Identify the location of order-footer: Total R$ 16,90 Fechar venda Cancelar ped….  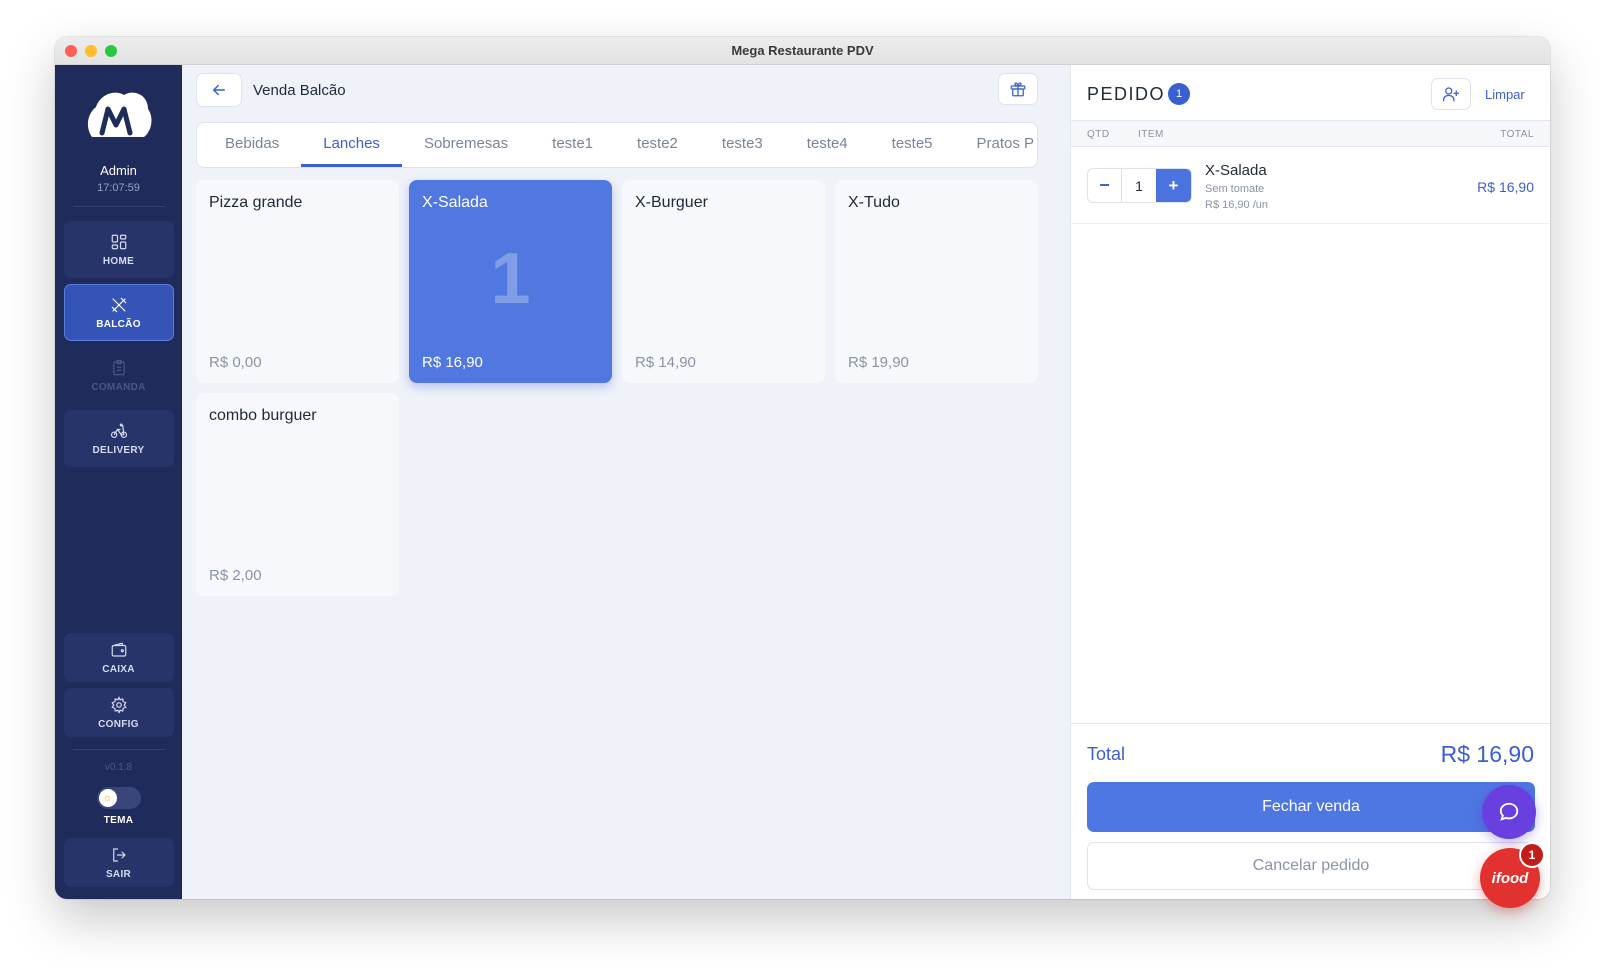
(1310, 811).